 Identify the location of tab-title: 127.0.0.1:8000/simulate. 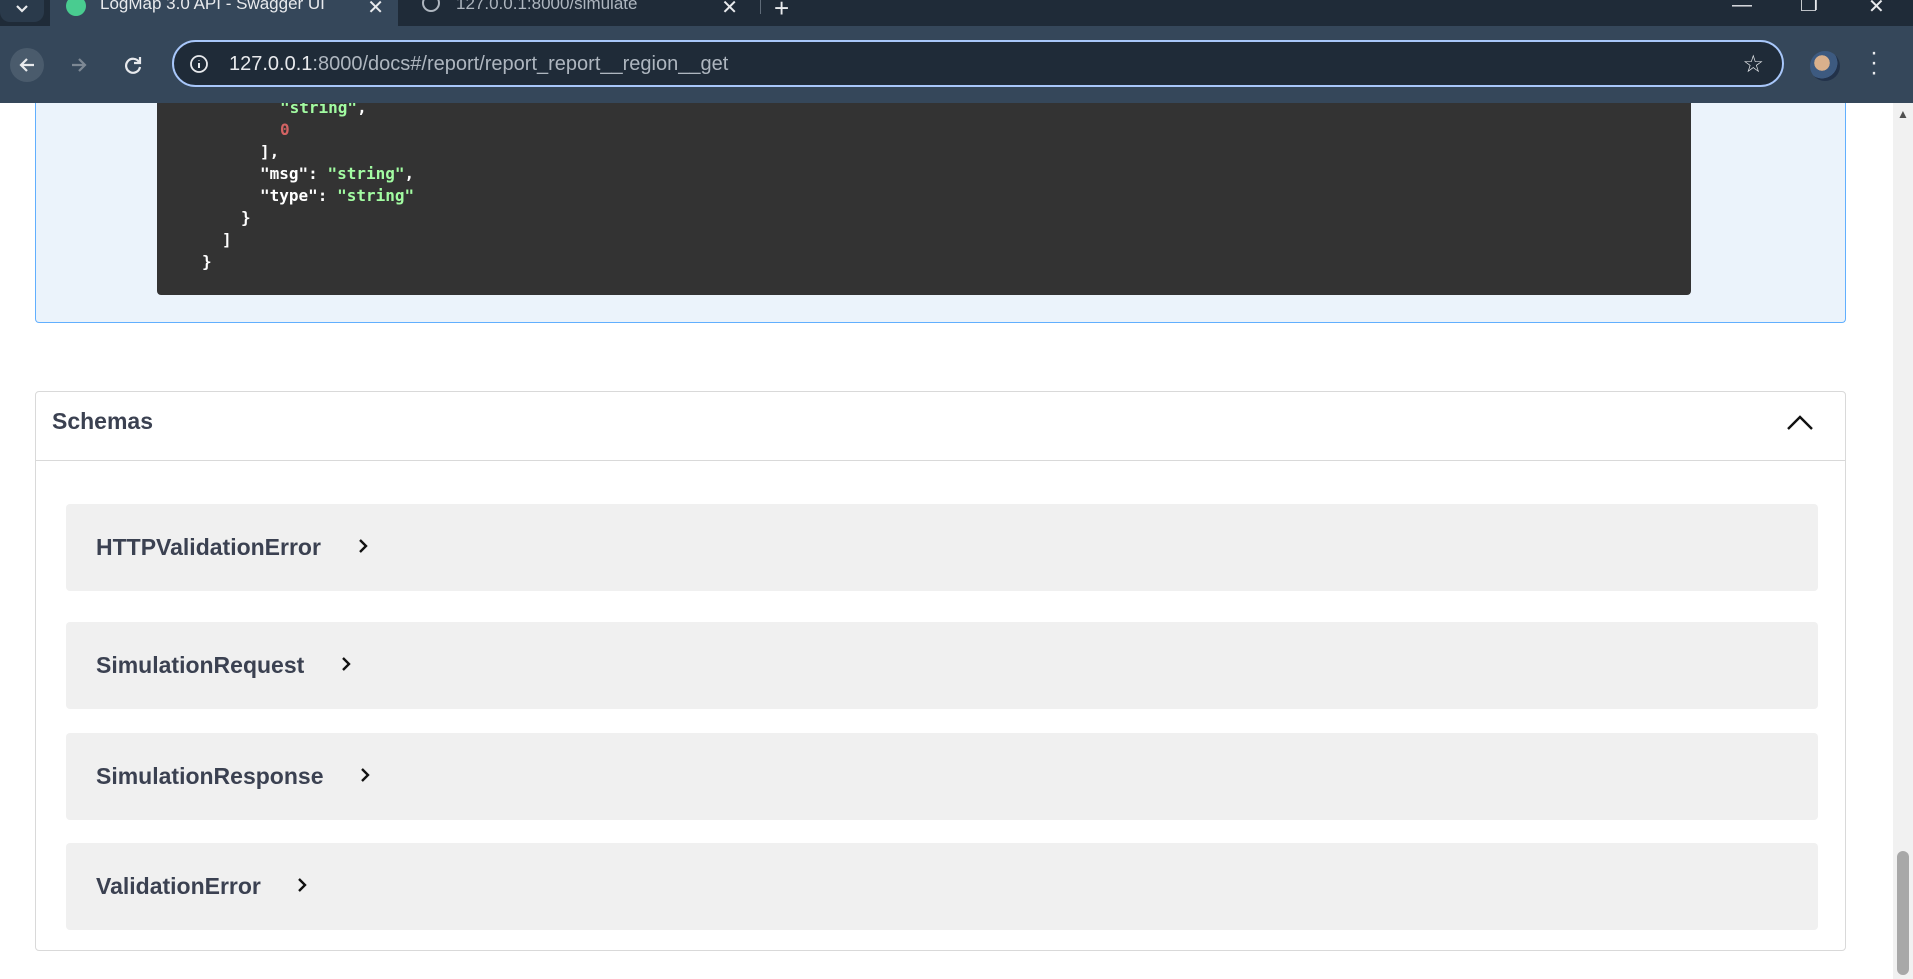
(547, 6).